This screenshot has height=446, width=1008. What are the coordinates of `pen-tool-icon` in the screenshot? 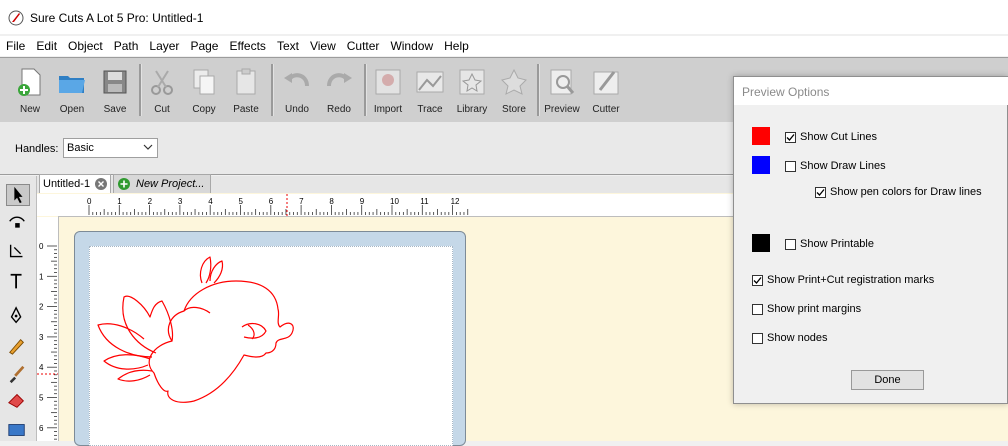 It's located at (16, 315).